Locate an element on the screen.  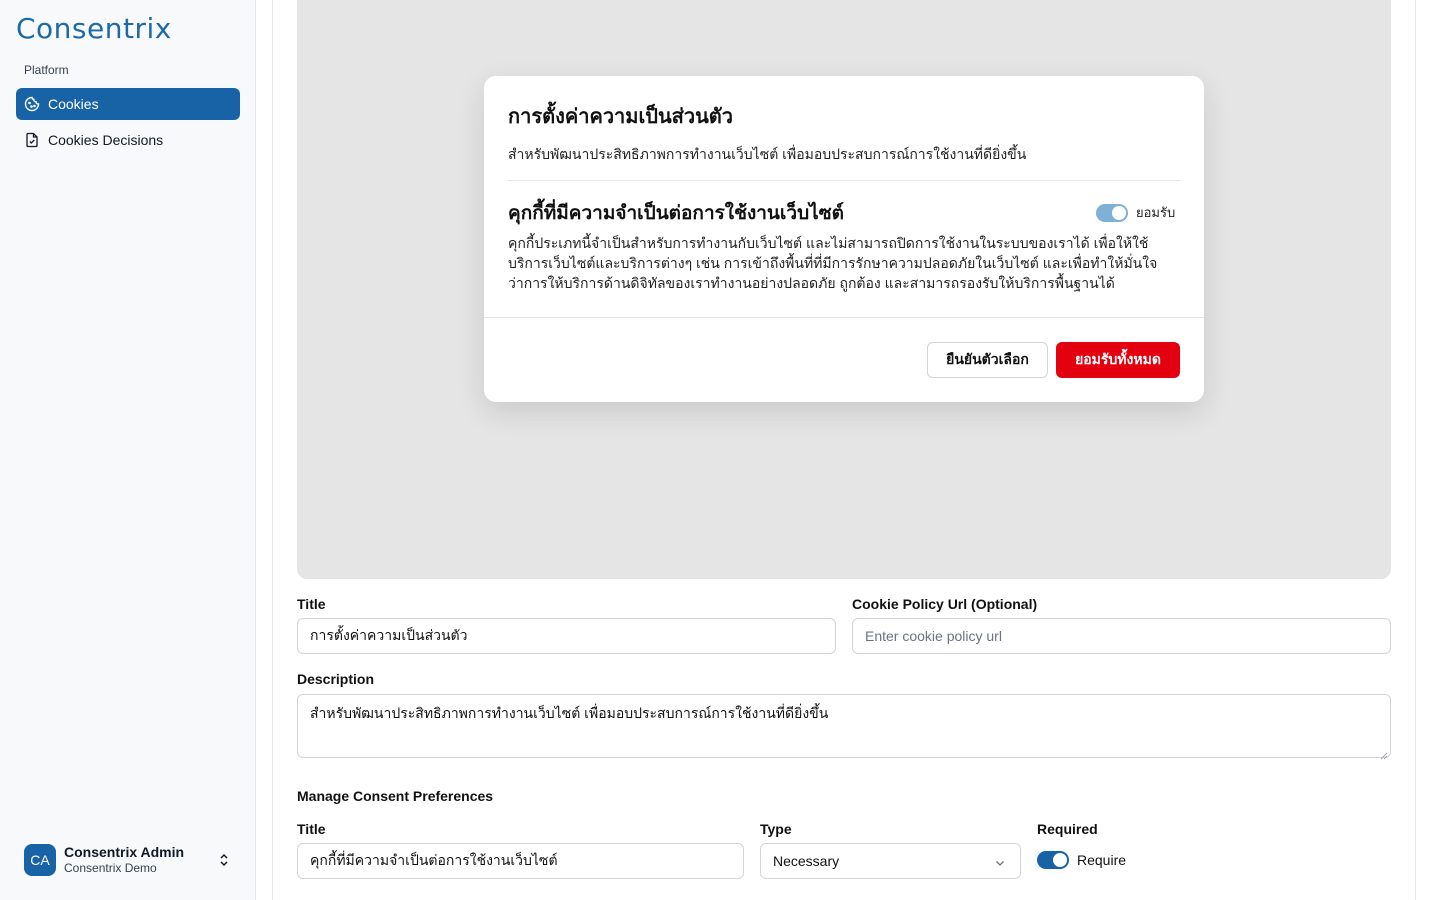
category-accept-toggle: ยอมรับ is located at coordinates (1135, 212).